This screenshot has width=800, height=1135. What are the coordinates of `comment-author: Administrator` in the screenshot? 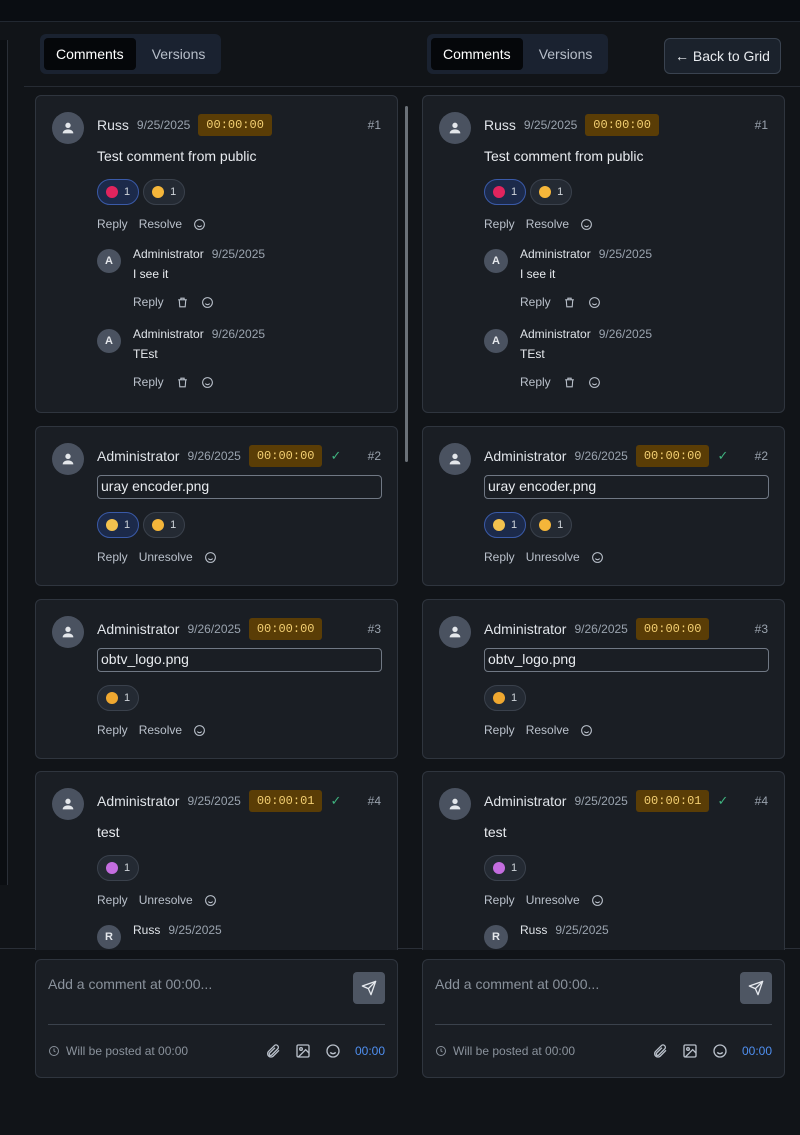 It's located at (525, 629).